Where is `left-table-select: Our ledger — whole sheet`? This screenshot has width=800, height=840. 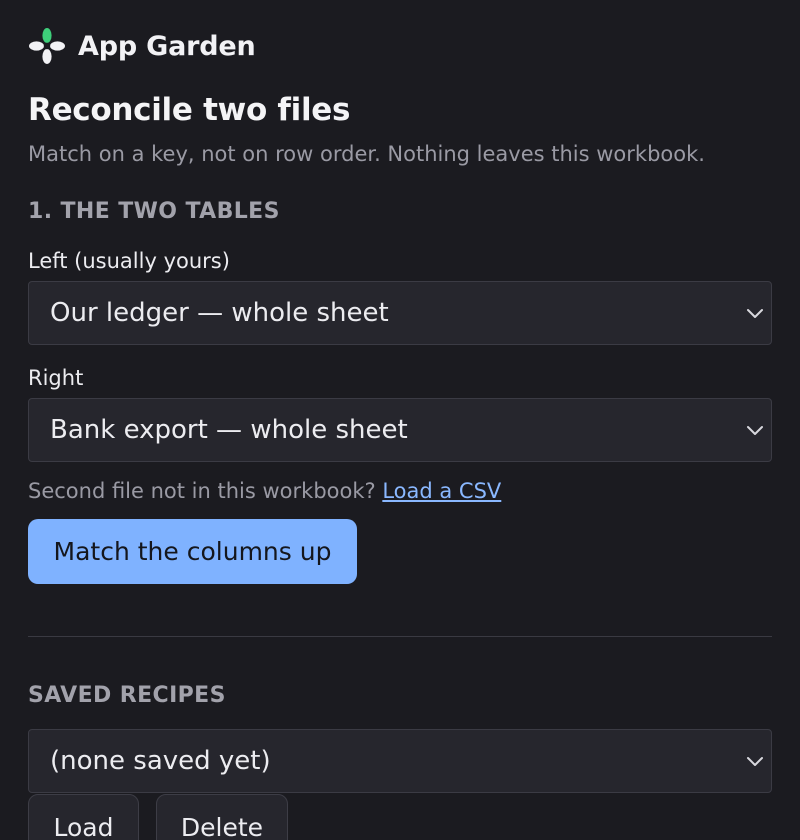
left-table-select: Our ledger — whole sheet is located at coordinates (400, 313).